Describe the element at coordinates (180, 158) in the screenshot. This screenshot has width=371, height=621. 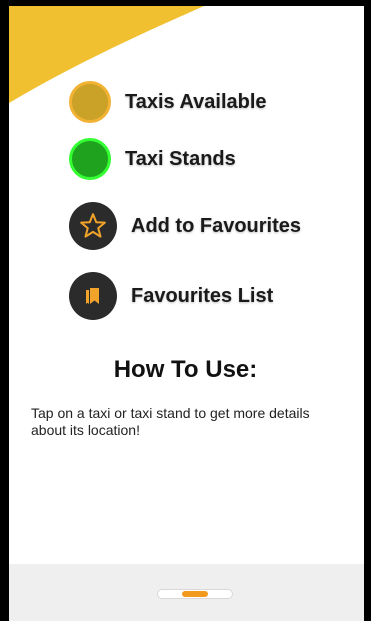
I see `legend-label-taxi-stands: Taxi Stands` at that location.